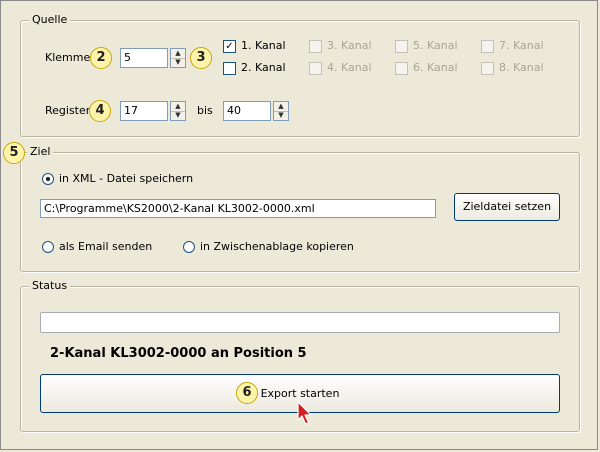 This screenshot has width=600, height=452. What do you see at coordinates (144, 111) in the screenshot?
I see `register-from-input: 17` at bounding box center [144, 111].